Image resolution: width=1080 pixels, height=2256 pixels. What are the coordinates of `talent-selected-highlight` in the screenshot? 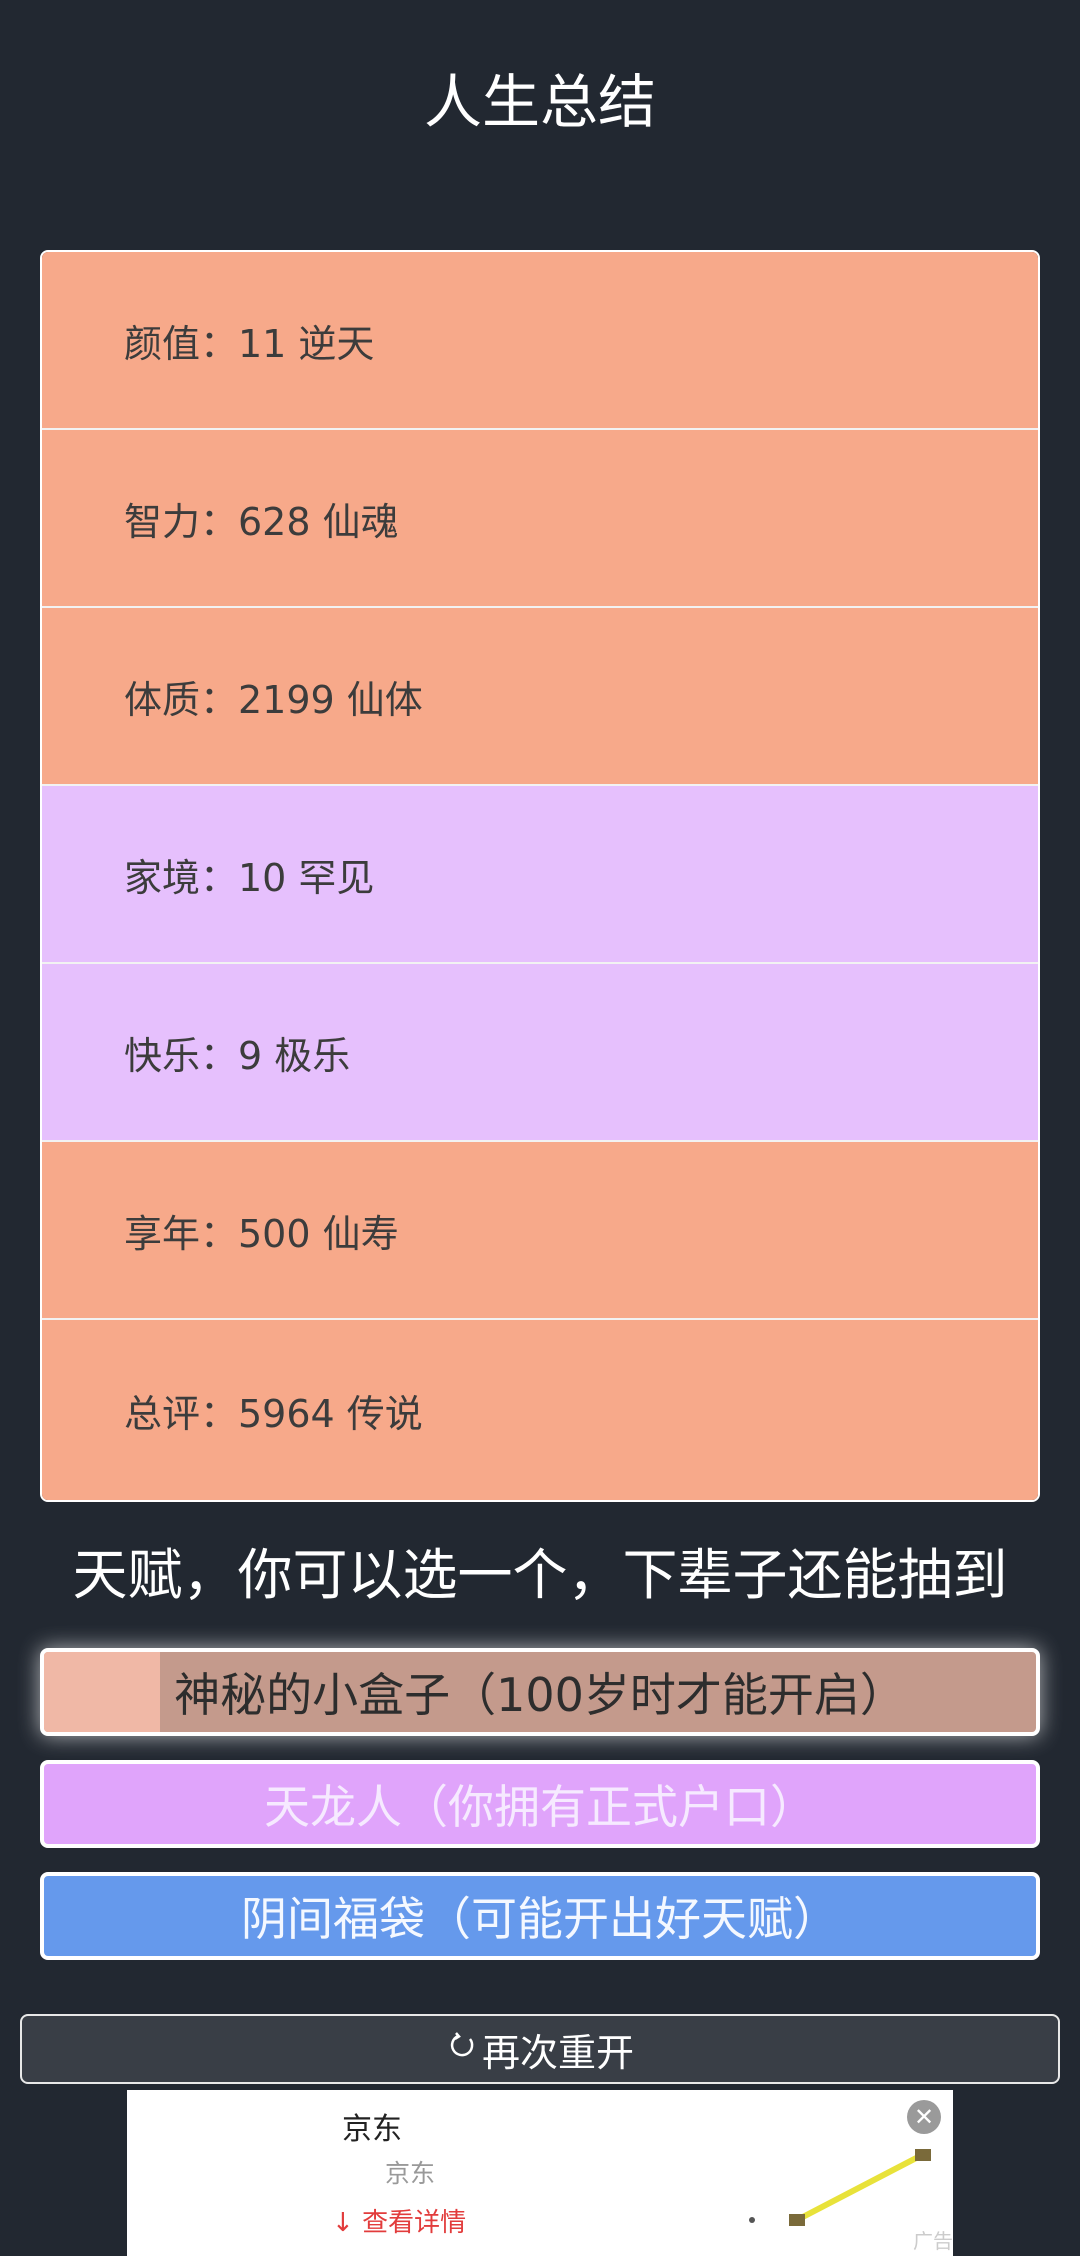 It's located at (102, 1692).